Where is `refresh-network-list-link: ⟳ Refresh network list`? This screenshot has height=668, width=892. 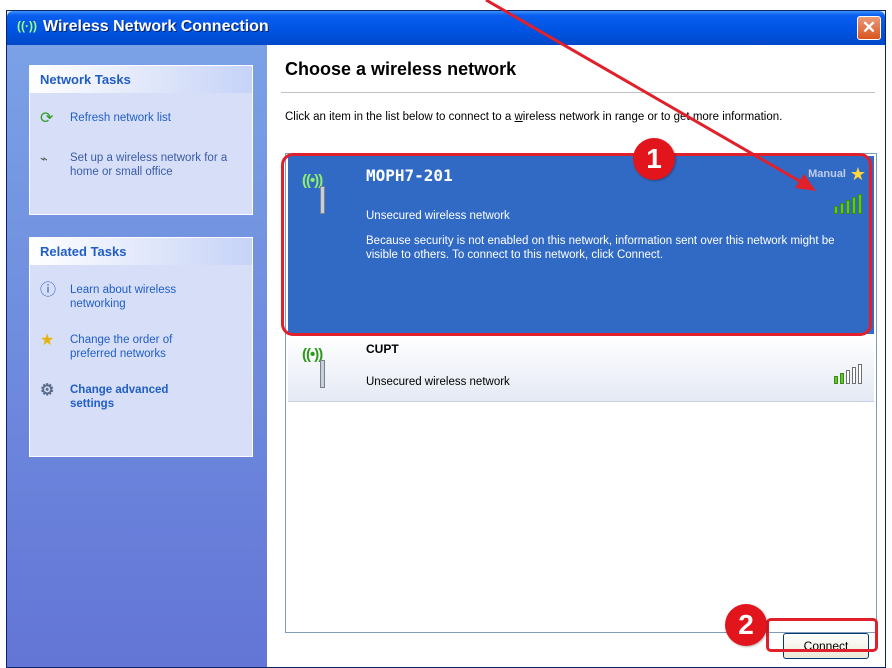
refresh-network-list-link: ⟳ Refresh network list is located at coordinates (141, 118).